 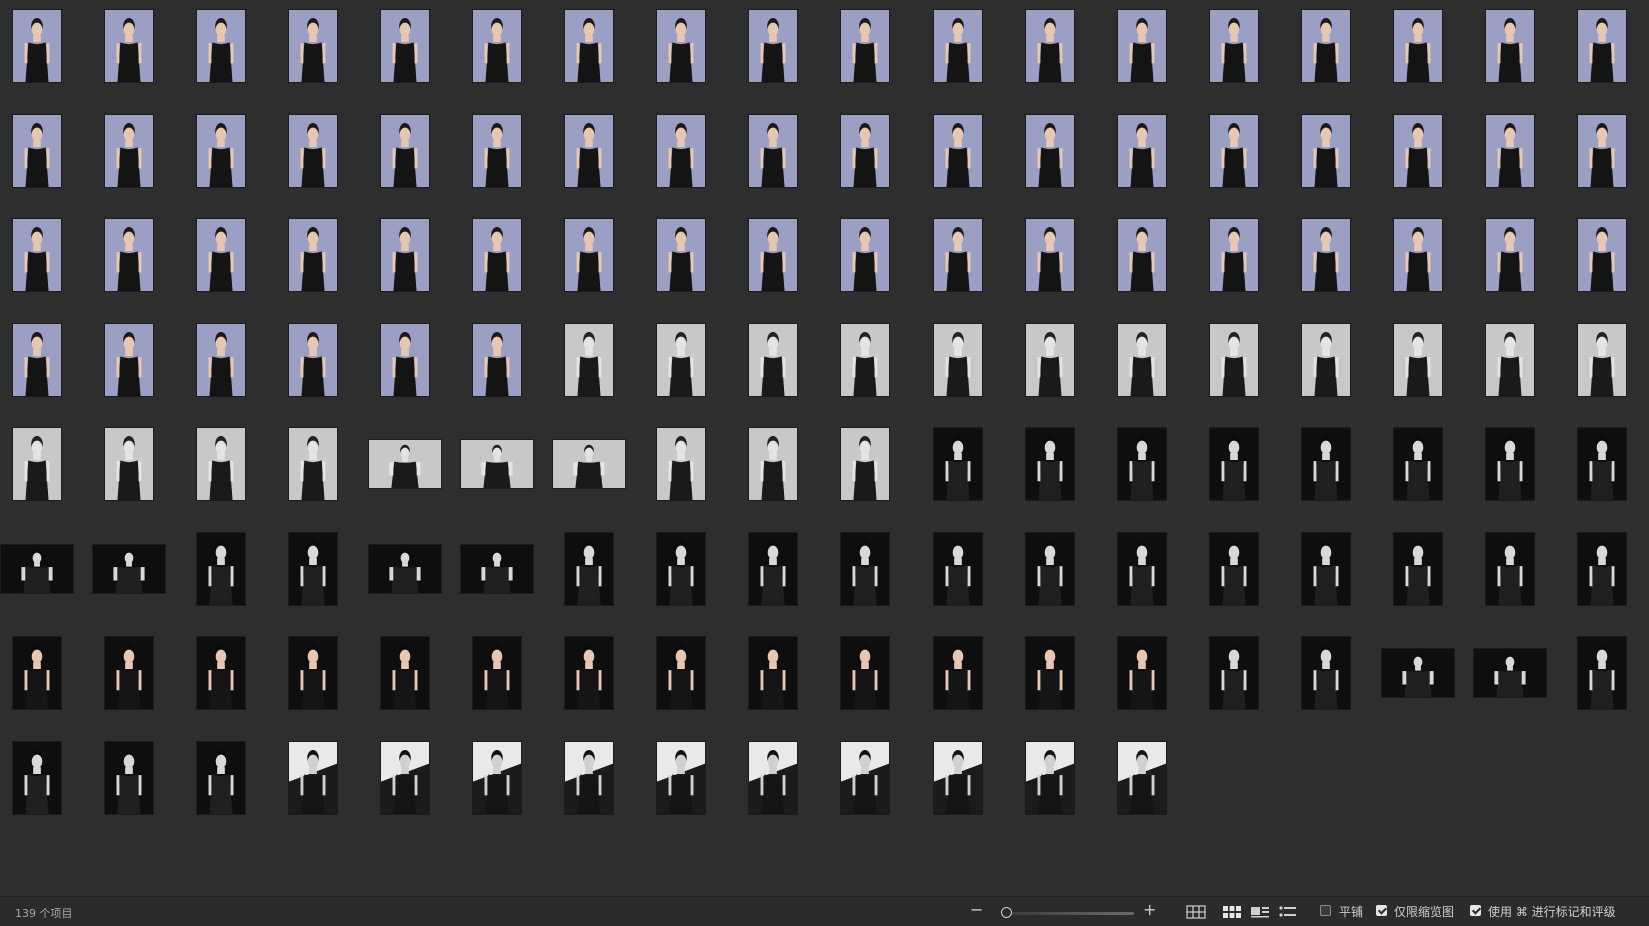 I want to click on zoom-slider, so click(x=1069, y=913).